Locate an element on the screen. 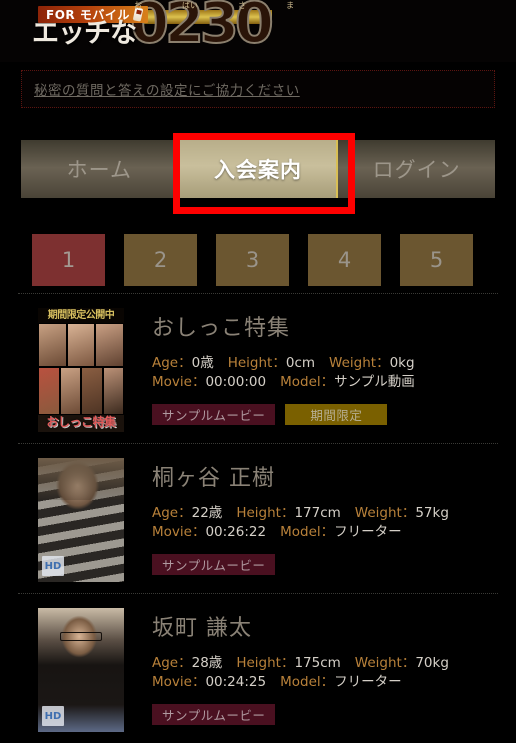 This screenshot has height=743, width=516. limited-time-label: 期間限定 is located at coordinates (336, 415).